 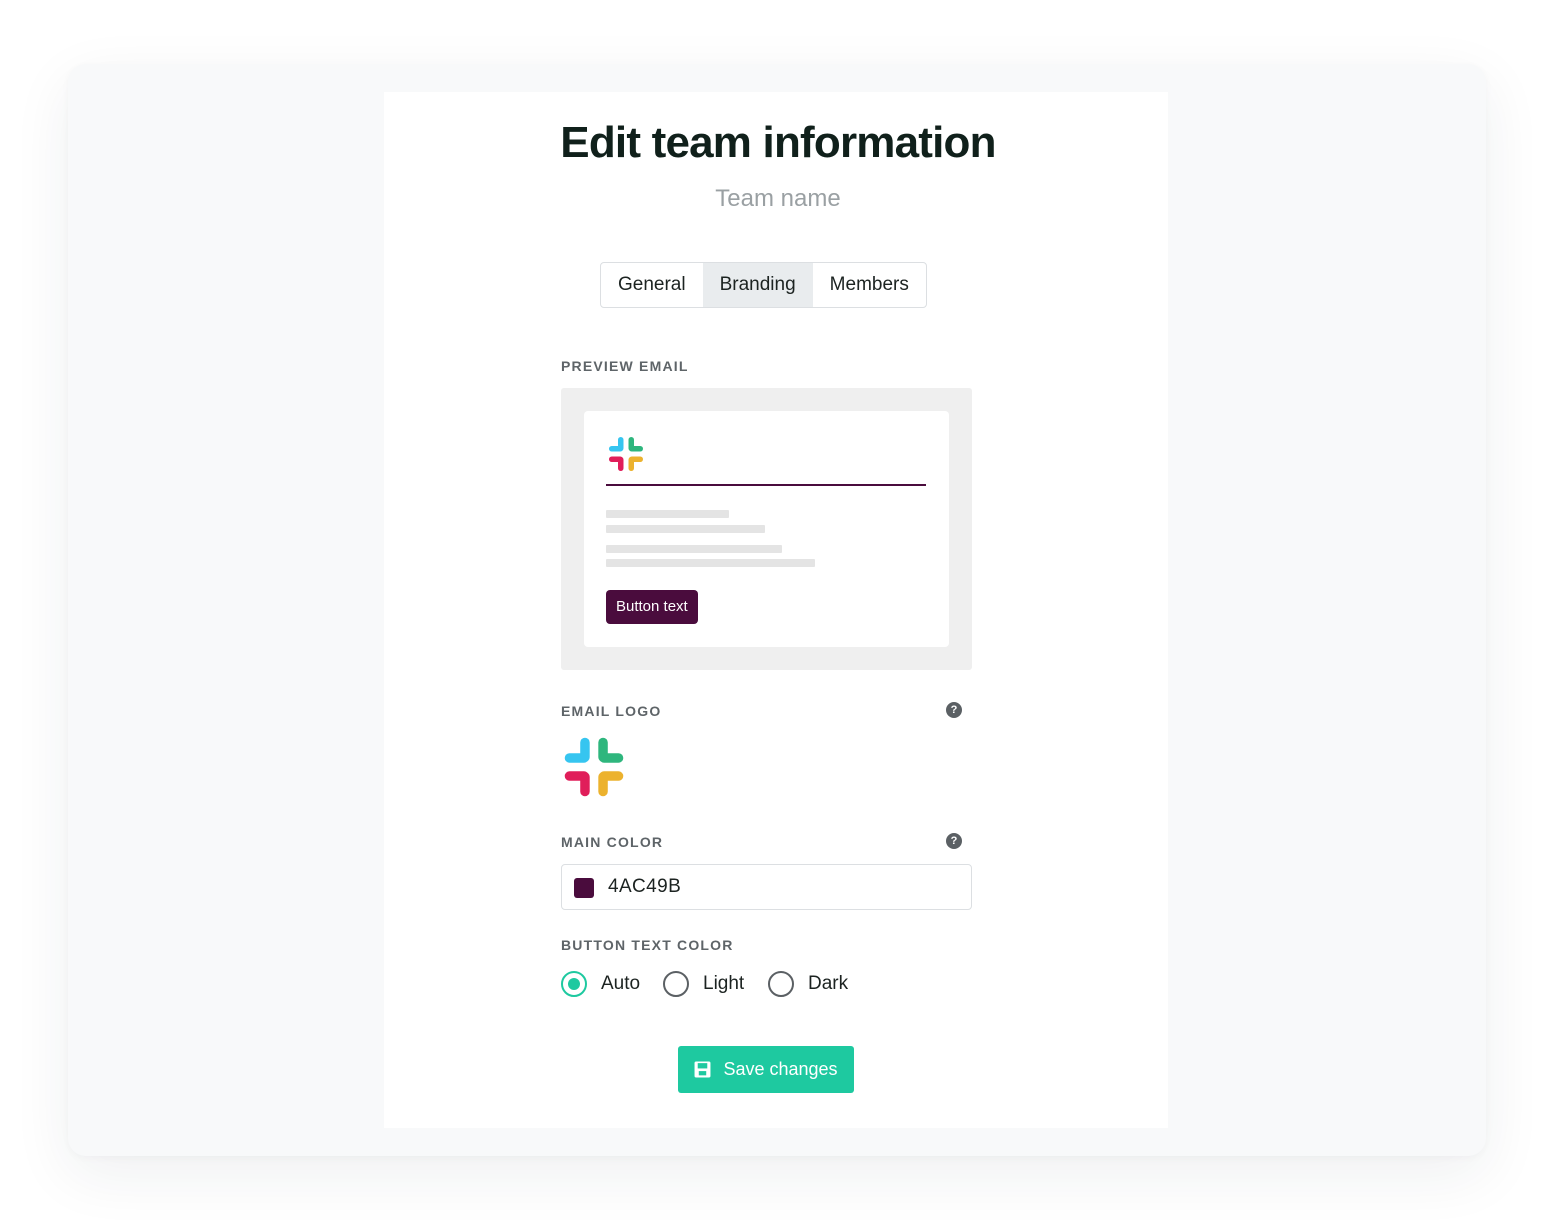 I want to click on save-changes-button: Save changes, so click(x=766, y=1069).